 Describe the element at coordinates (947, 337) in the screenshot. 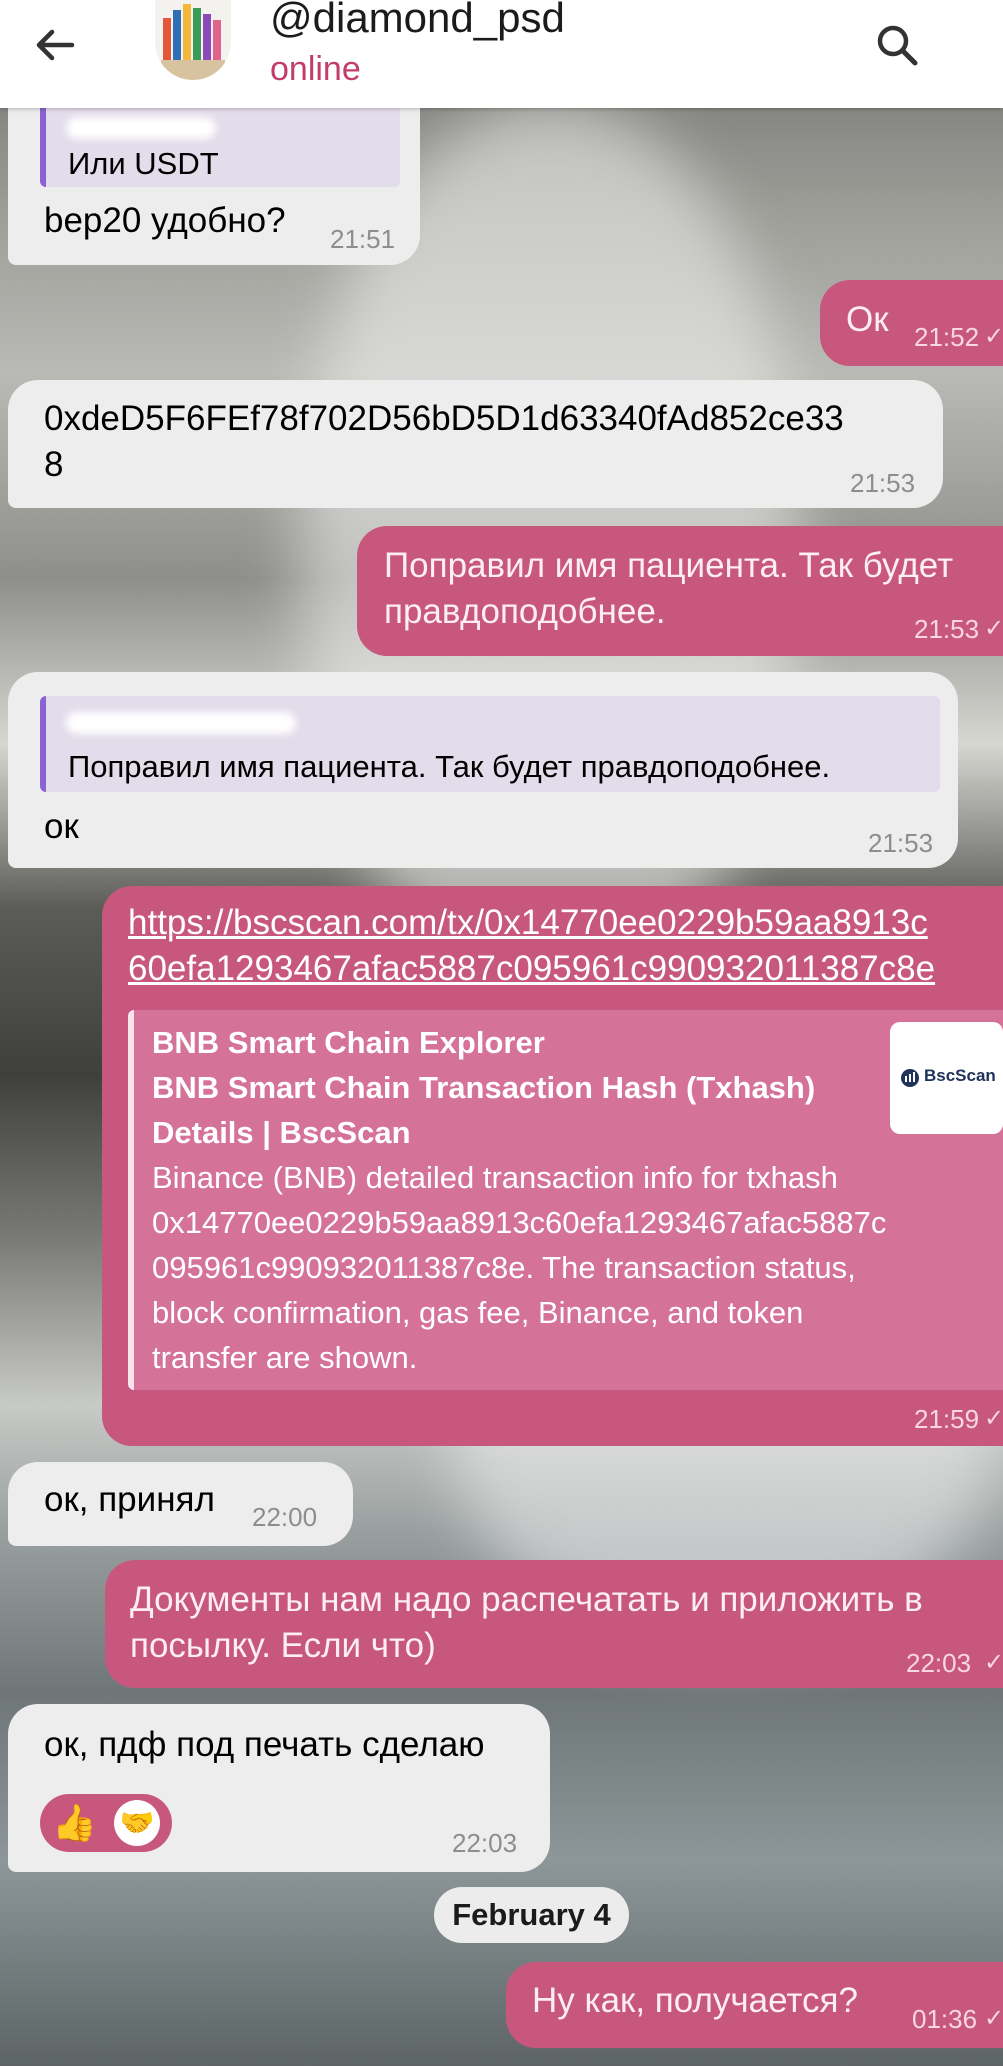

I see `message-time: 21:52` at that location.